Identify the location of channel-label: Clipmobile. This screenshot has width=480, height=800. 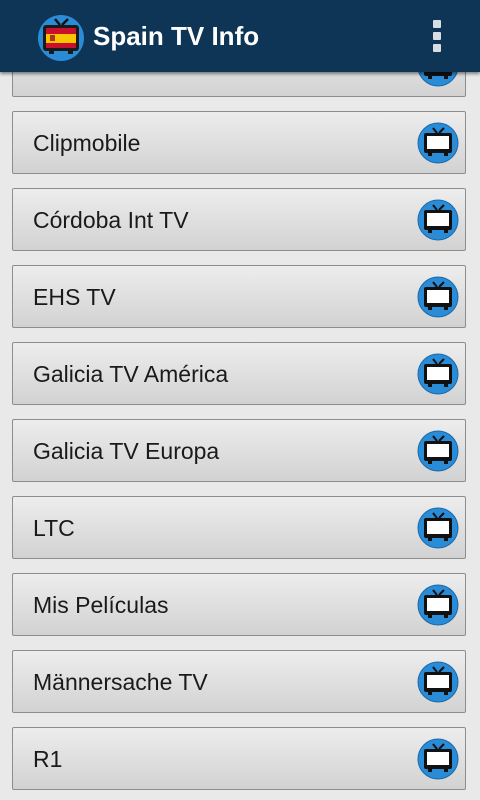
(87, 143).